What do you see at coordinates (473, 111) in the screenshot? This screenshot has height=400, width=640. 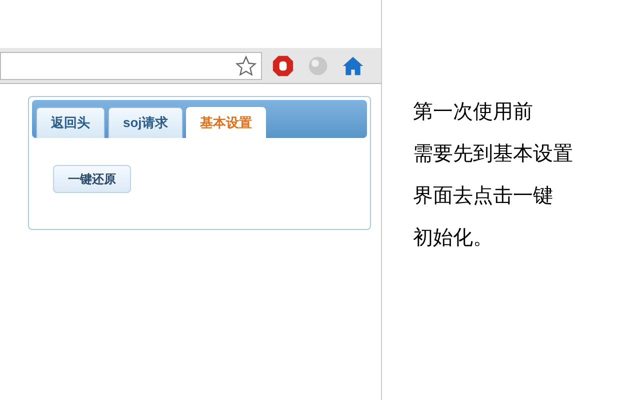 I see `caption-line: 第一次使用前` at bounding box center [473, 111].